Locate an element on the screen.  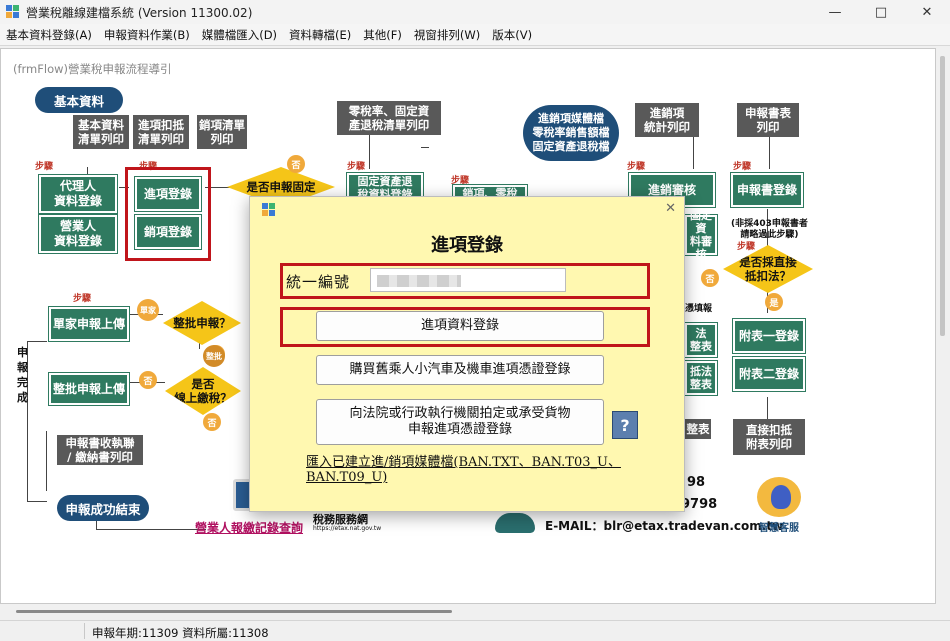
person-icon is located at coordinates (515, 523).